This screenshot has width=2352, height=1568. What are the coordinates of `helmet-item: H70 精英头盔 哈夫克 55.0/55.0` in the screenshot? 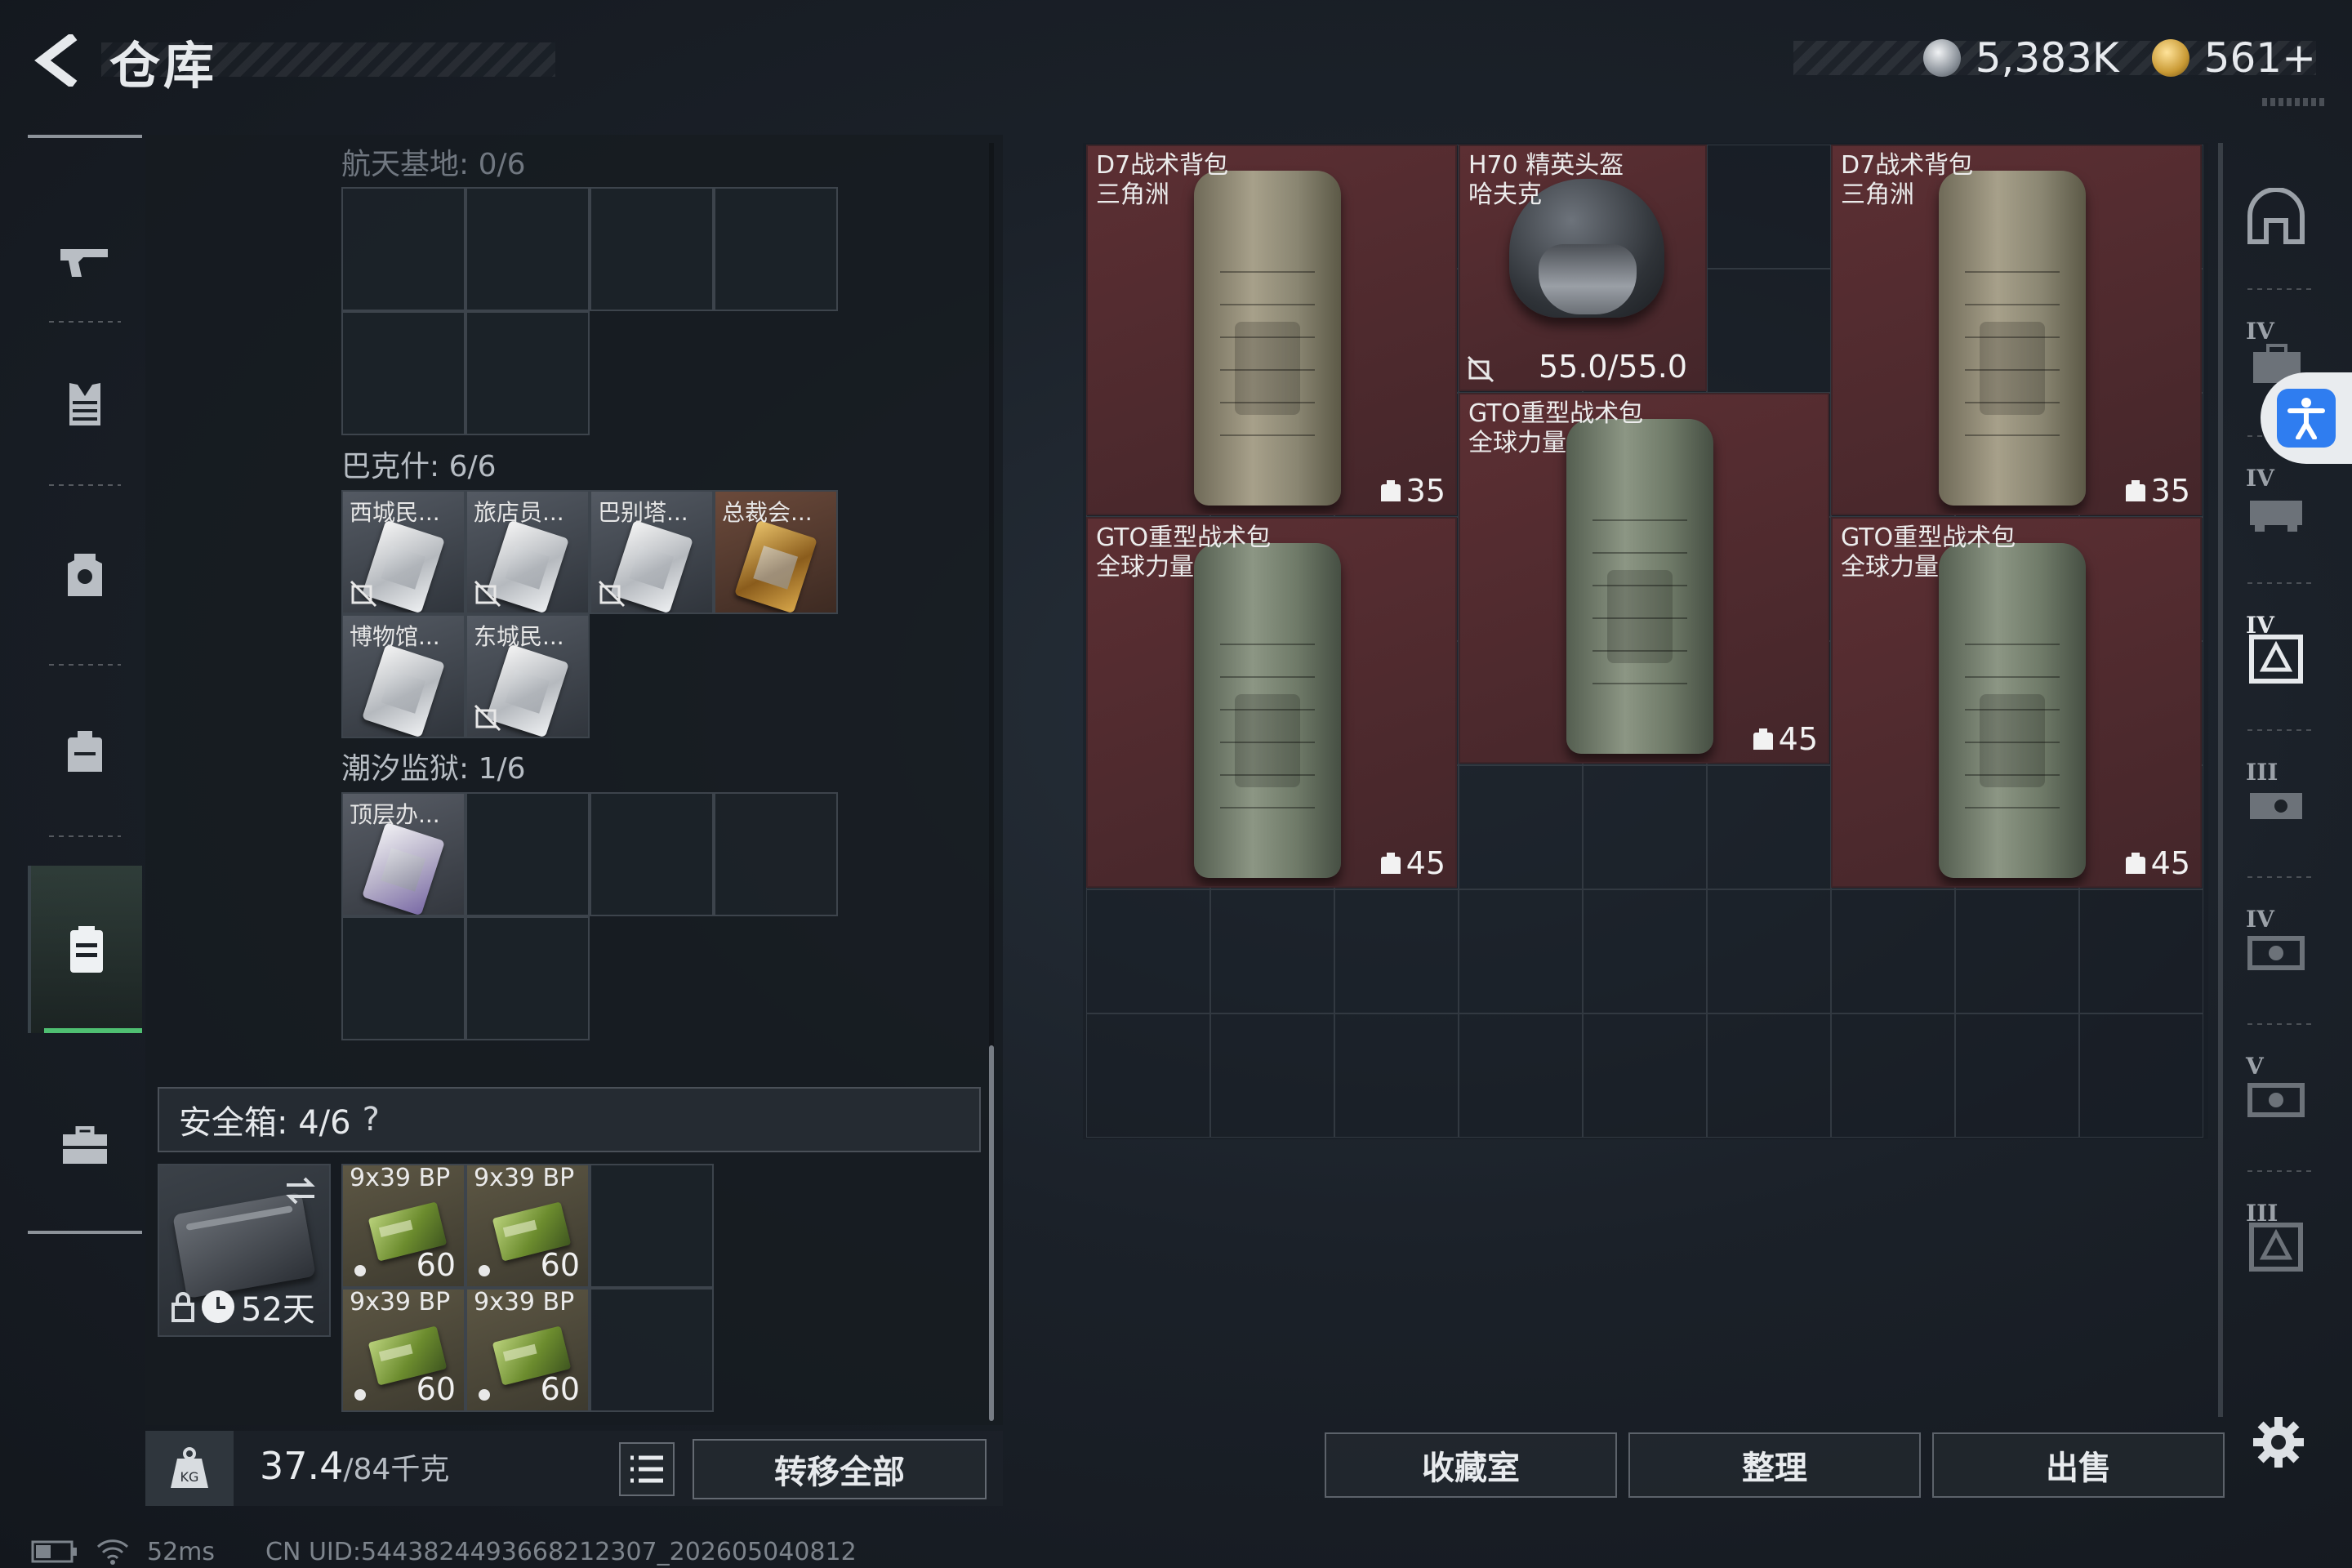 It's located at (1583, 268).